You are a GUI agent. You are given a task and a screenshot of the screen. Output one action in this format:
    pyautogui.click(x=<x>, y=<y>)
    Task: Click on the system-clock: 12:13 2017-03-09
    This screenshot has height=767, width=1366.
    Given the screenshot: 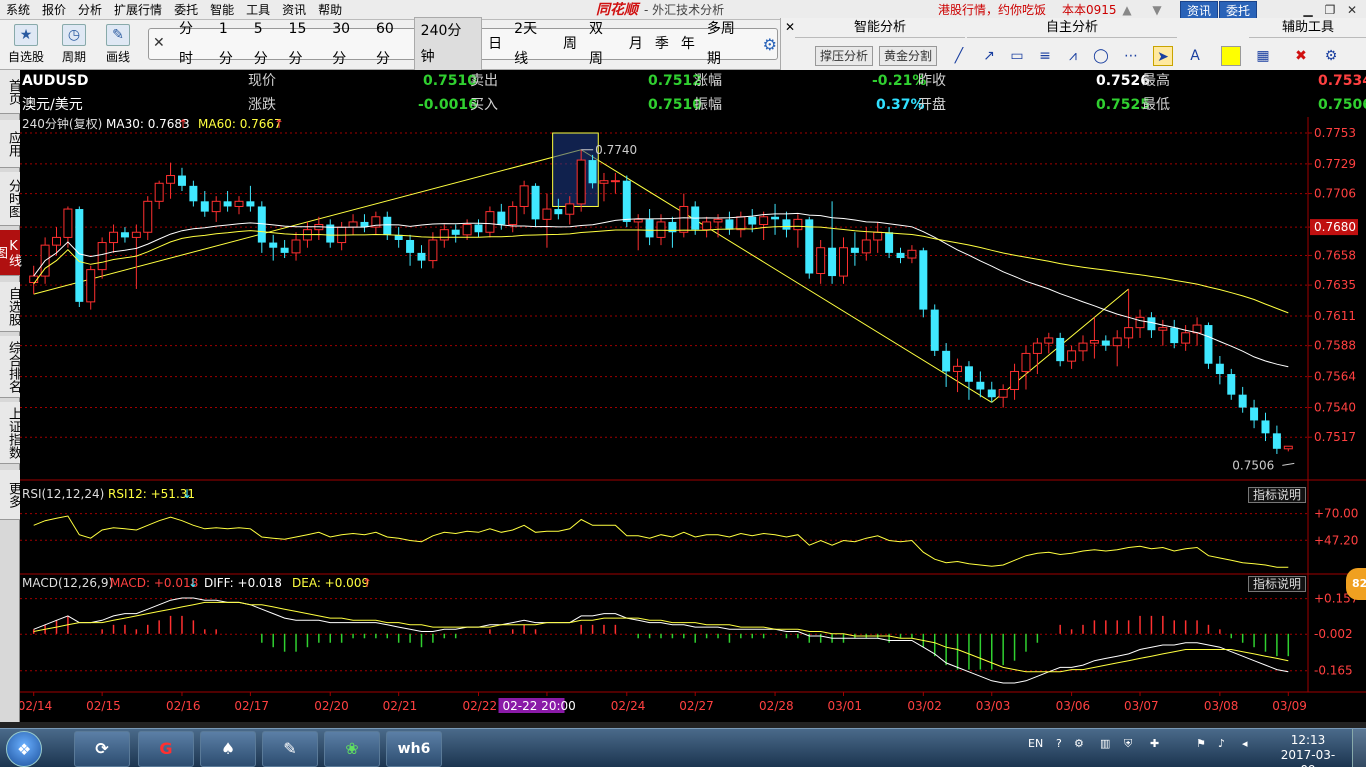 What is the action you would take?
    pyautogui.click(x=1308, y=750)
    